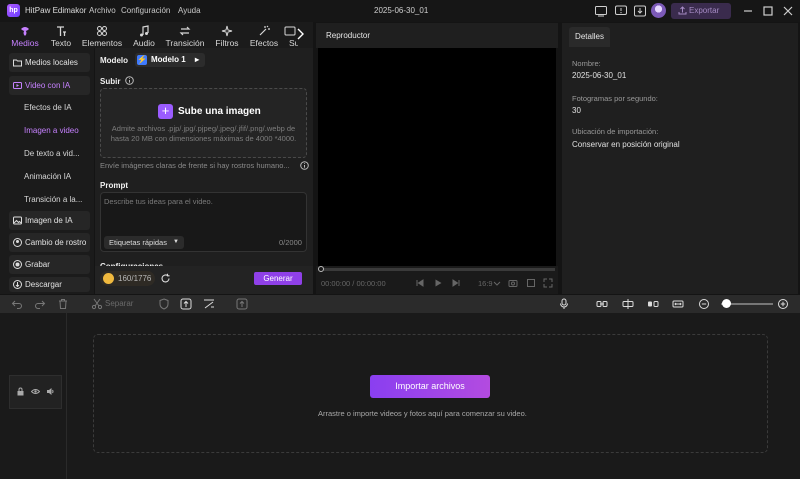 The image size is (800, 479). What do you see at coordinates (35, 391) in the screenshot?
I see `eye-icon` at bounding box center [35, 391].